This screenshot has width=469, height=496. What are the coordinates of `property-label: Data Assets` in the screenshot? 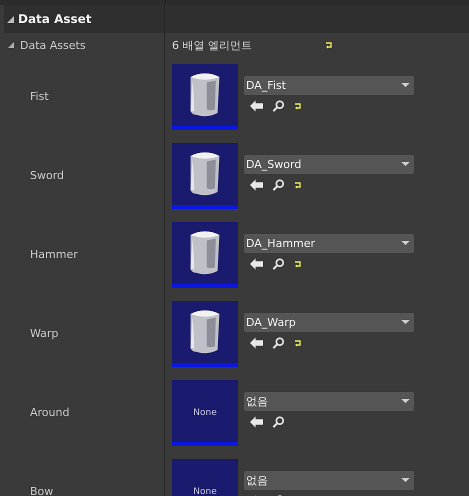 It's located at (53, 45).